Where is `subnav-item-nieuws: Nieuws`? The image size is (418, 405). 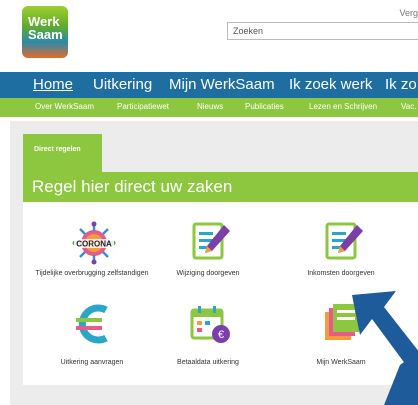
subnav-item-nieuws: Nieuws is located at coordinates (210, 106).